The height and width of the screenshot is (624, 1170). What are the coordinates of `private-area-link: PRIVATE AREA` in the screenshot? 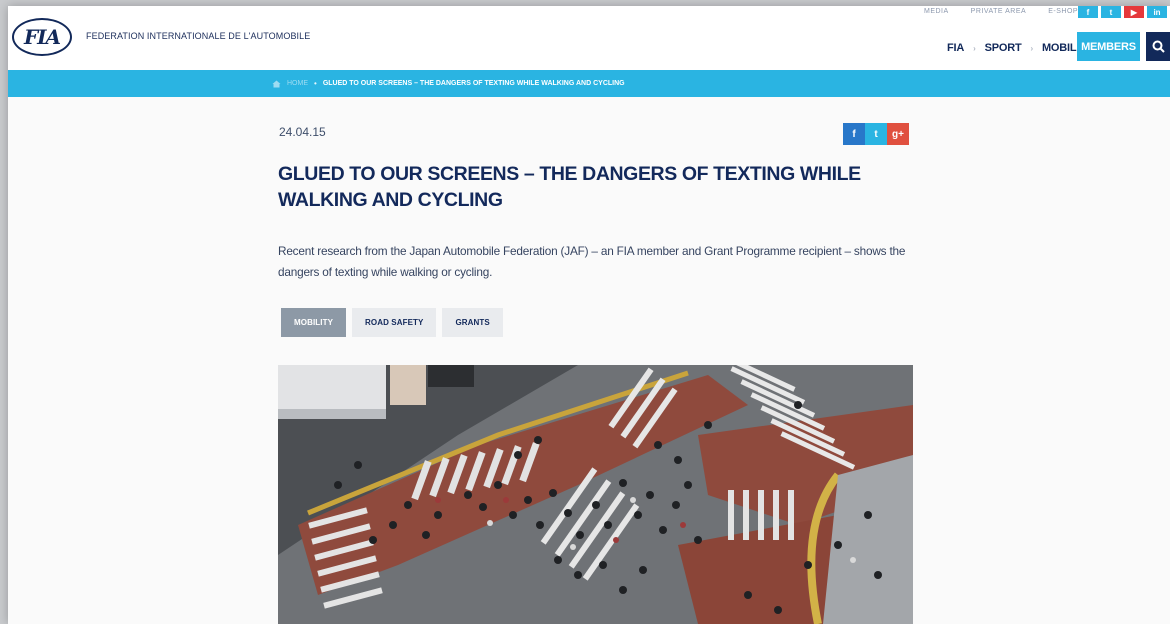 It's located at (999, 11).